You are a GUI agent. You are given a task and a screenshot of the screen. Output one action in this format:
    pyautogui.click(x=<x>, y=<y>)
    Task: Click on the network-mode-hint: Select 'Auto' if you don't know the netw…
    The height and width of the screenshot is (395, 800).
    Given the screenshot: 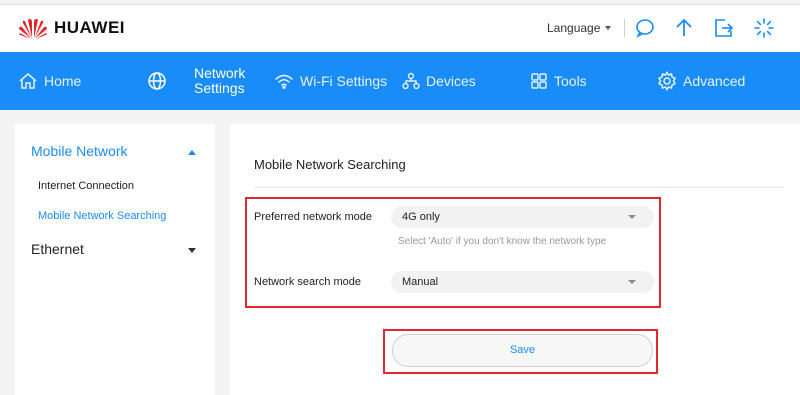 What is the action you would take?
    pyautogui.click(x=502, y=241)
    